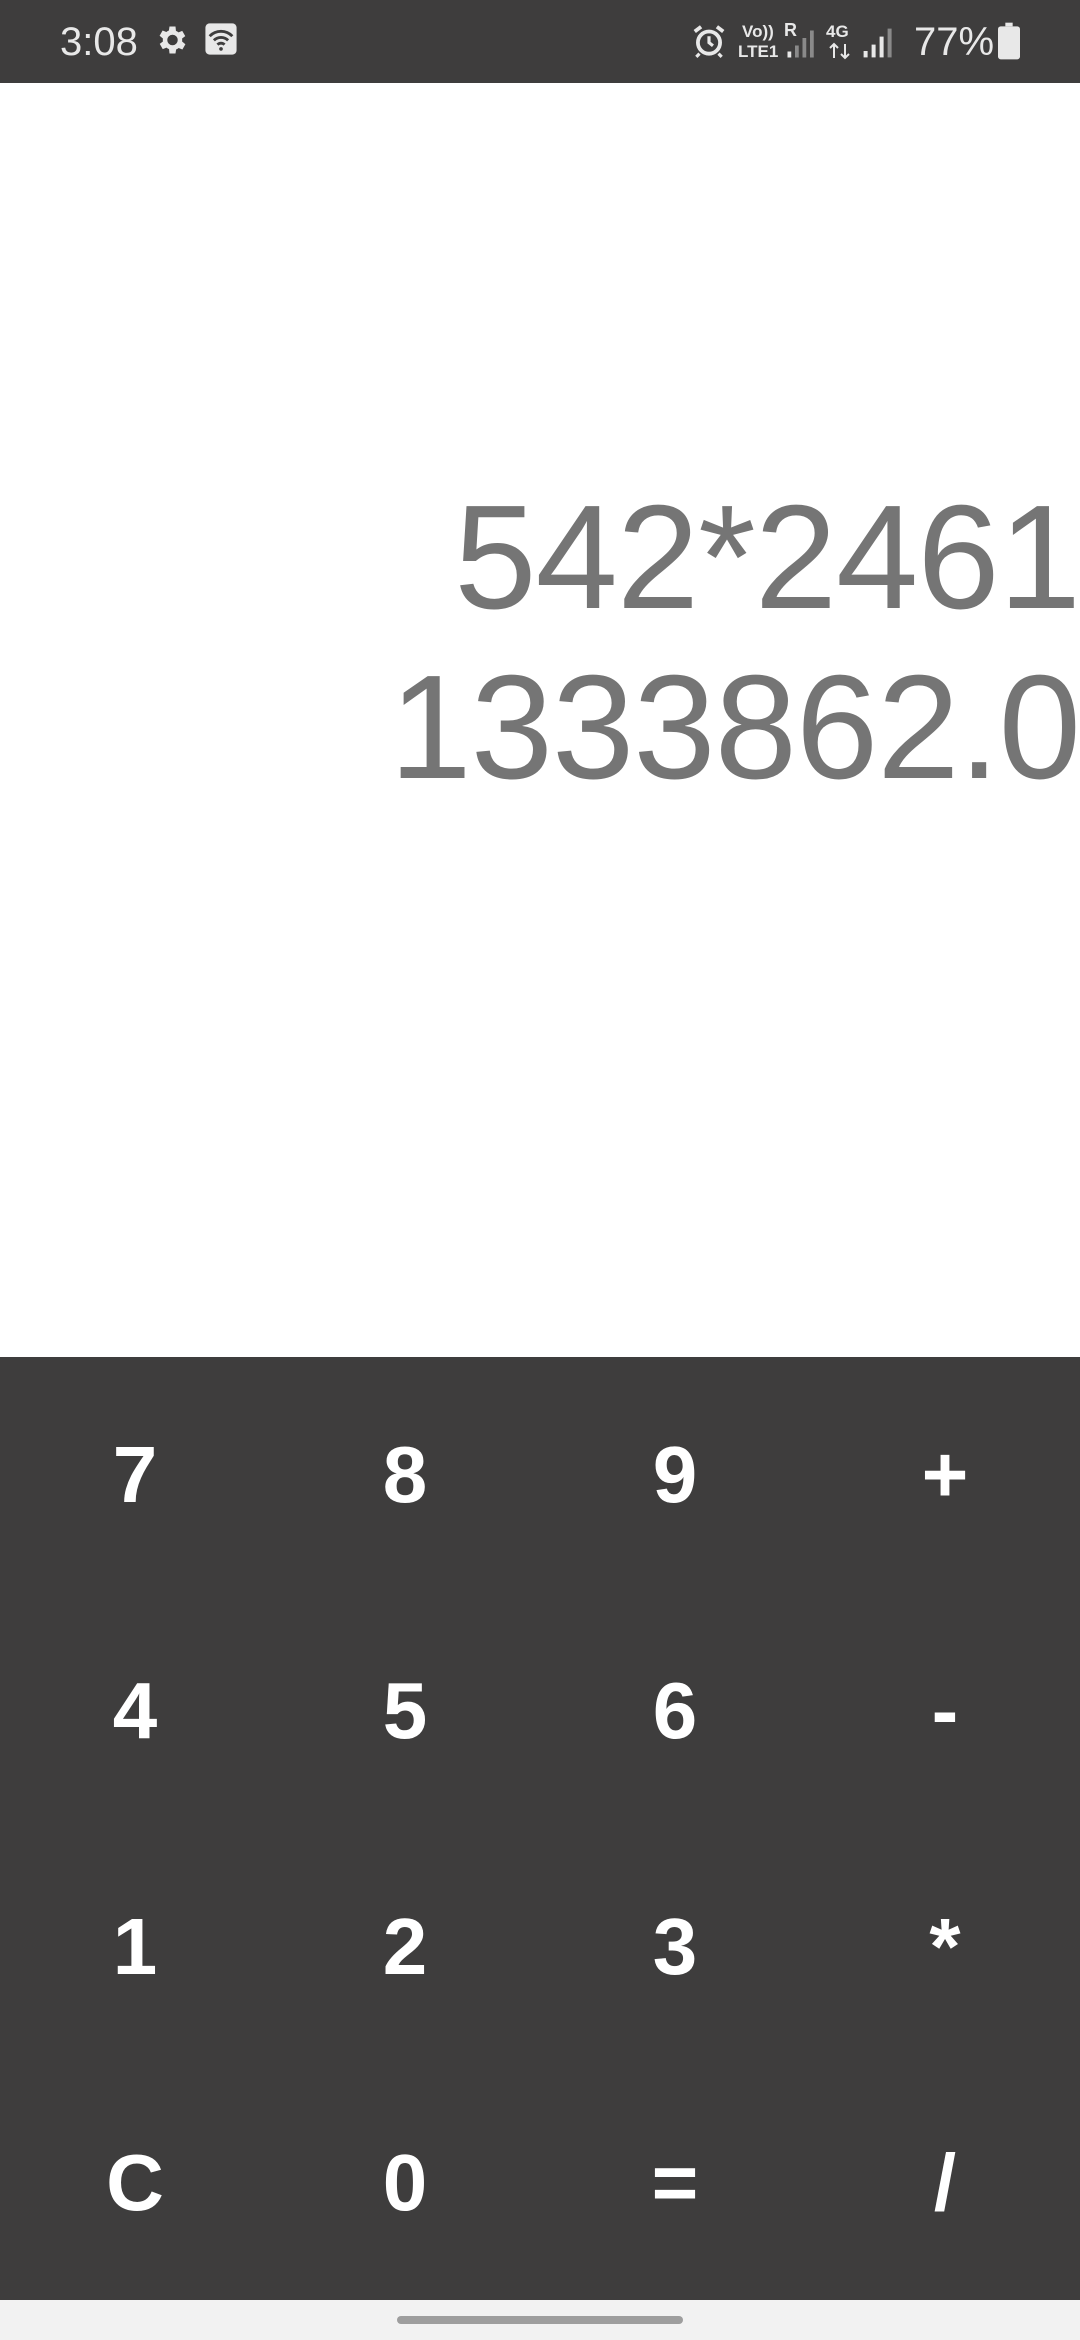 The image size is (1080, 2340). Describe the element at coordinates (709, 41) in the screenshot. I see `alarm-icon` at that location.